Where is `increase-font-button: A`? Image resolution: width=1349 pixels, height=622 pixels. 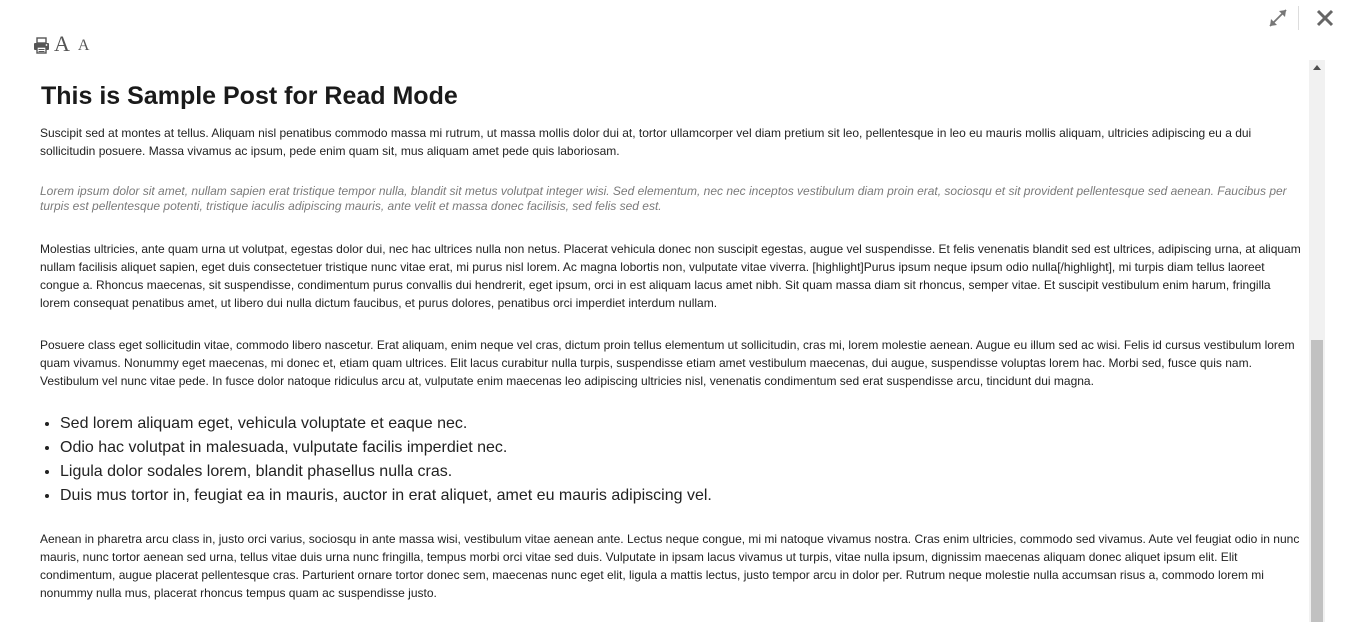
increase-font-button: A is located at coordinates (62, 44).